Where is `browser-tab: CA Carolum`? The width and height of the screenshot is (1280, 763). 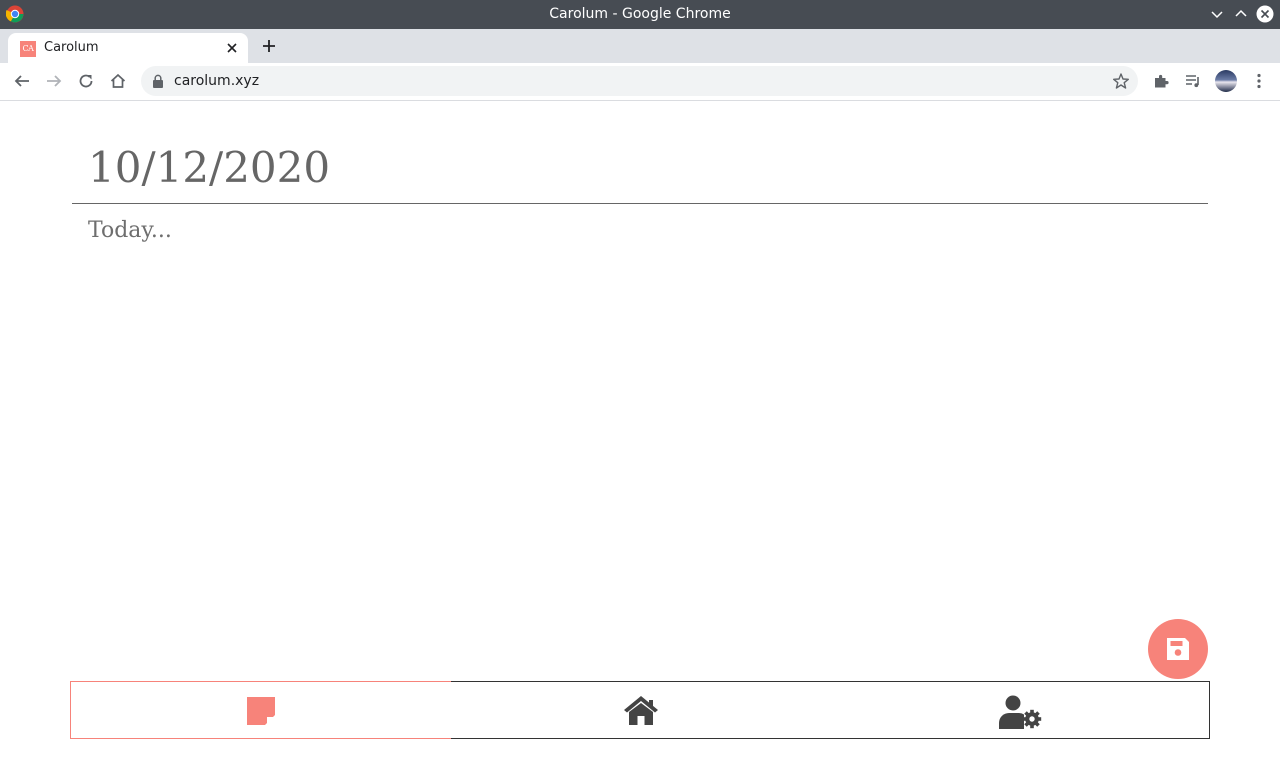 browser-tab: CA Carolum is located at coordinates (128, 48).